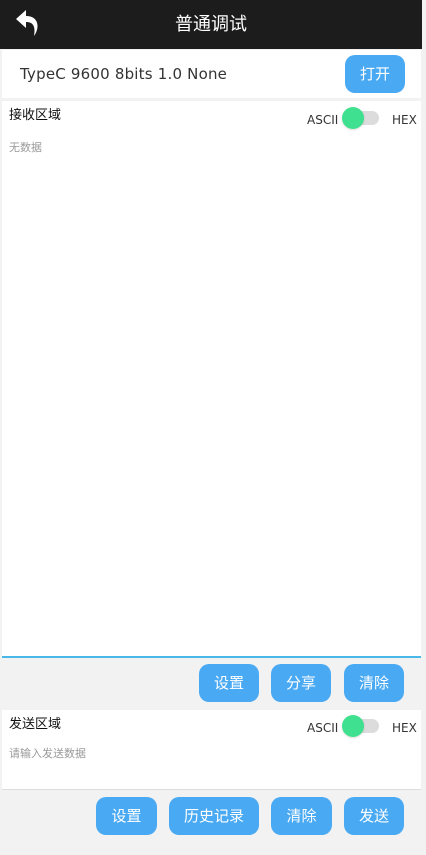 This screenshot has width=426, height=855. What do you see at coordinates (374, 683) in the screenshot?
I see `receive-clear-button: 清除` at bounding box center [374, 683].